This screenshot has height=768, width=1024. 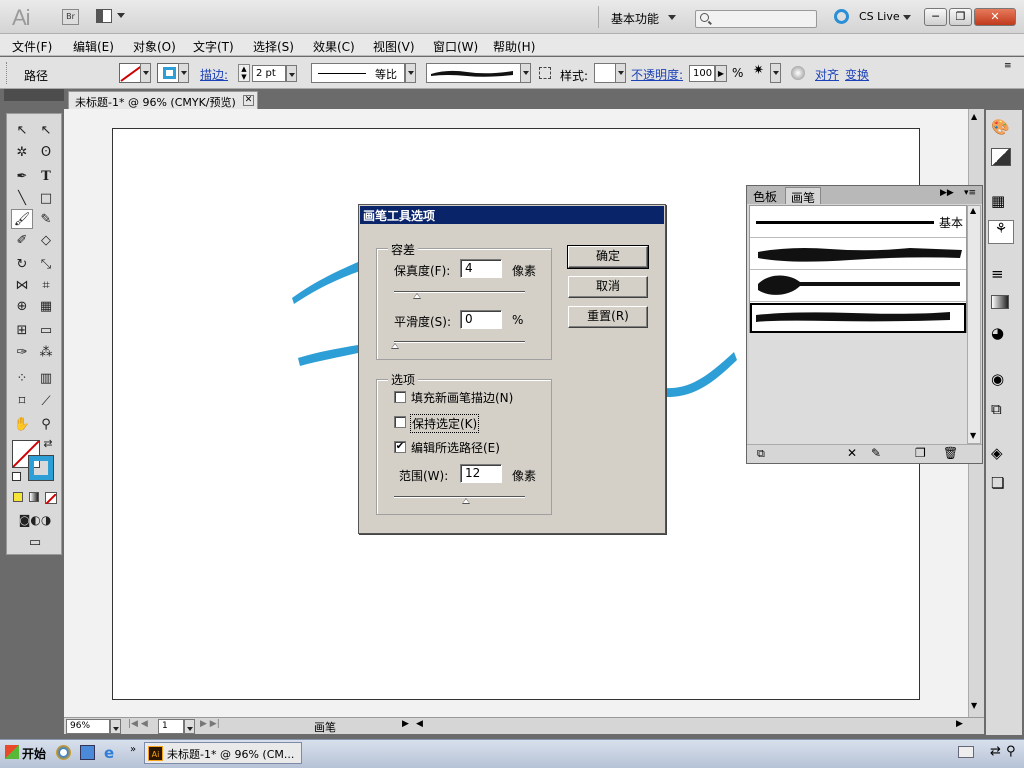 I want to click on collapse-panel-icon: ▶▶, so click(x=947, y=193).